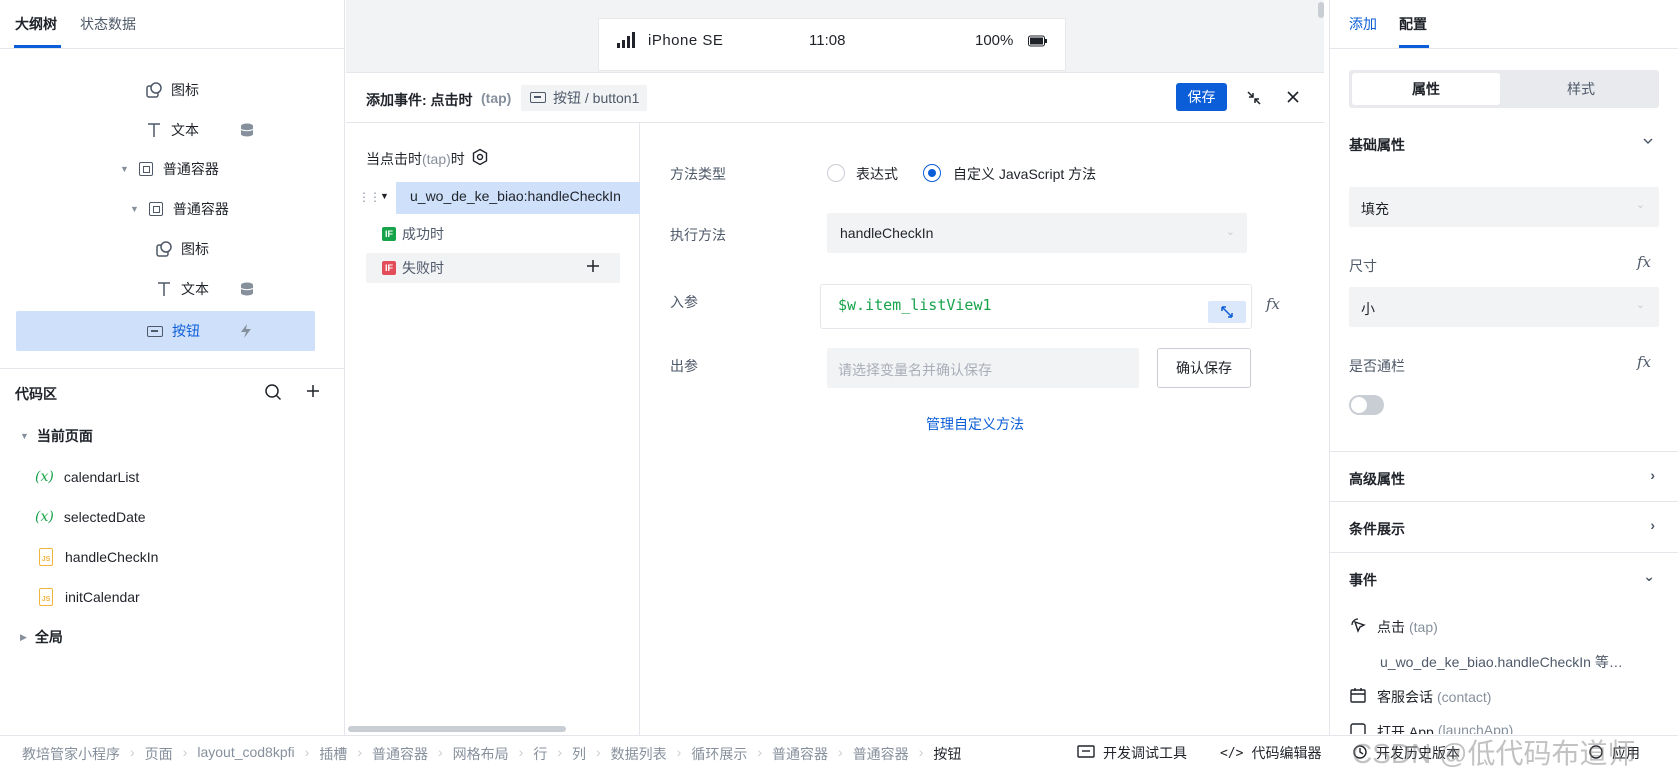 This screenshot has width=1678, height=772. Describe the element at coordinates (1025, 174) in the screenshot. I see `radio-custom-js-label: 自定义 JavaScript 方法` at that location.